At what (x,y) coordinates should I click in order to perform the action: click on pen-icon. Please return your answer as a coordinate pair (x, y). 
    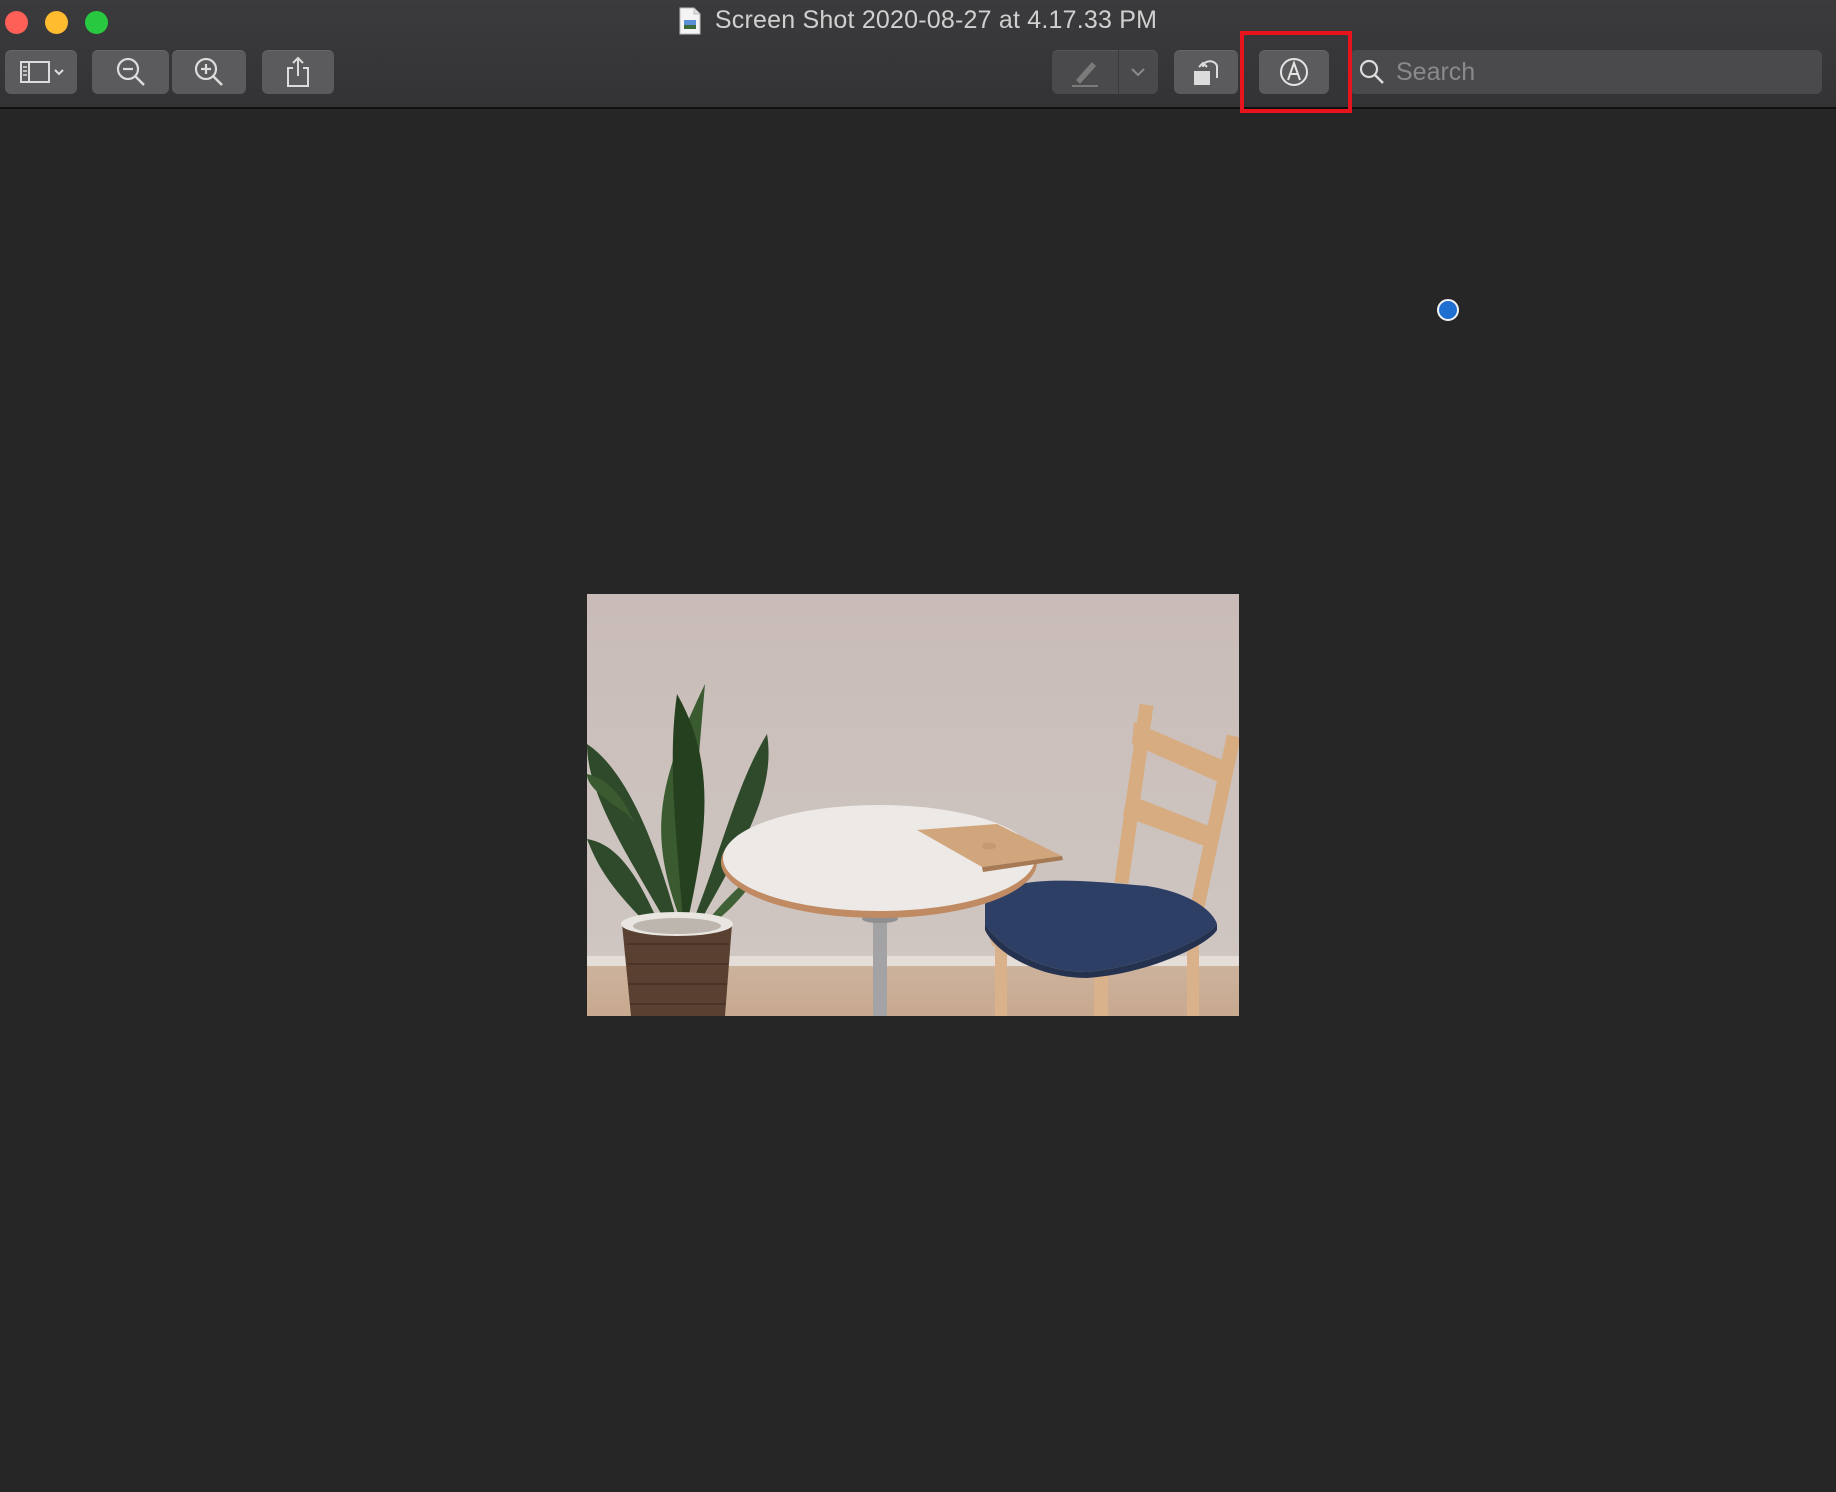
    Looking at the image, I should click on (1085, 74).